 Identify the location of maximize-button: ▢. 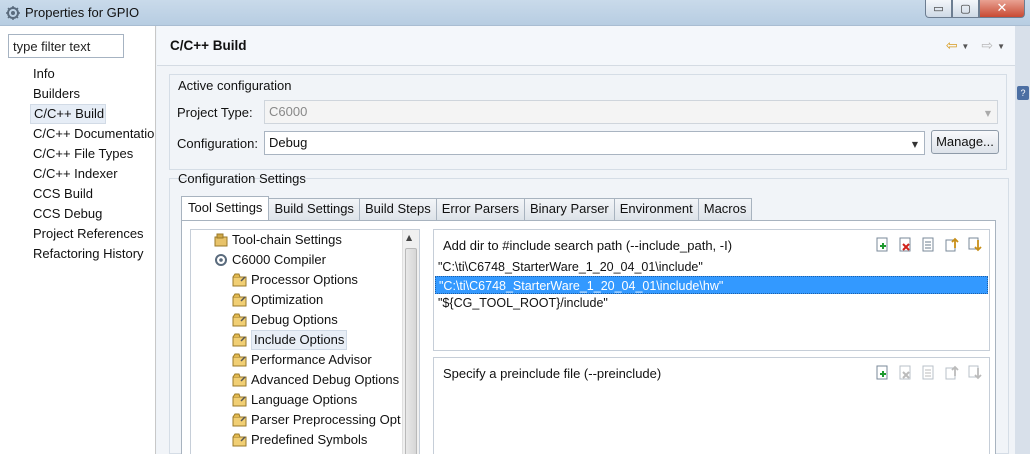
(965, 9).